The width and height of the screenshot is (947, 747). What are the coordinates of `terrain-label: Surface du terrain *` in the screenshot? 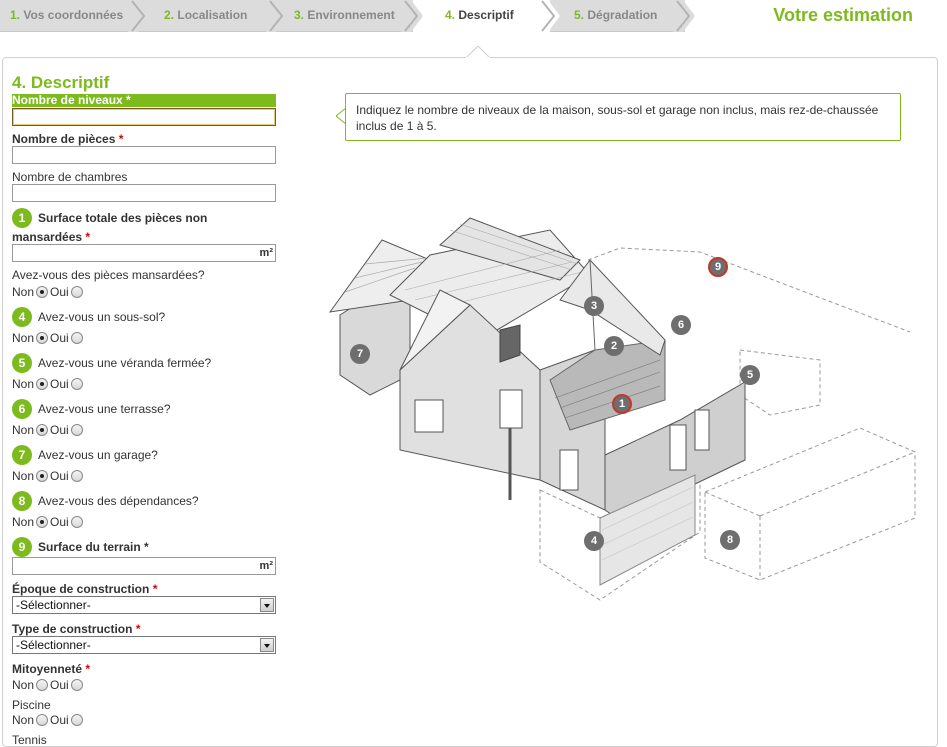 It's located at (93, 547).